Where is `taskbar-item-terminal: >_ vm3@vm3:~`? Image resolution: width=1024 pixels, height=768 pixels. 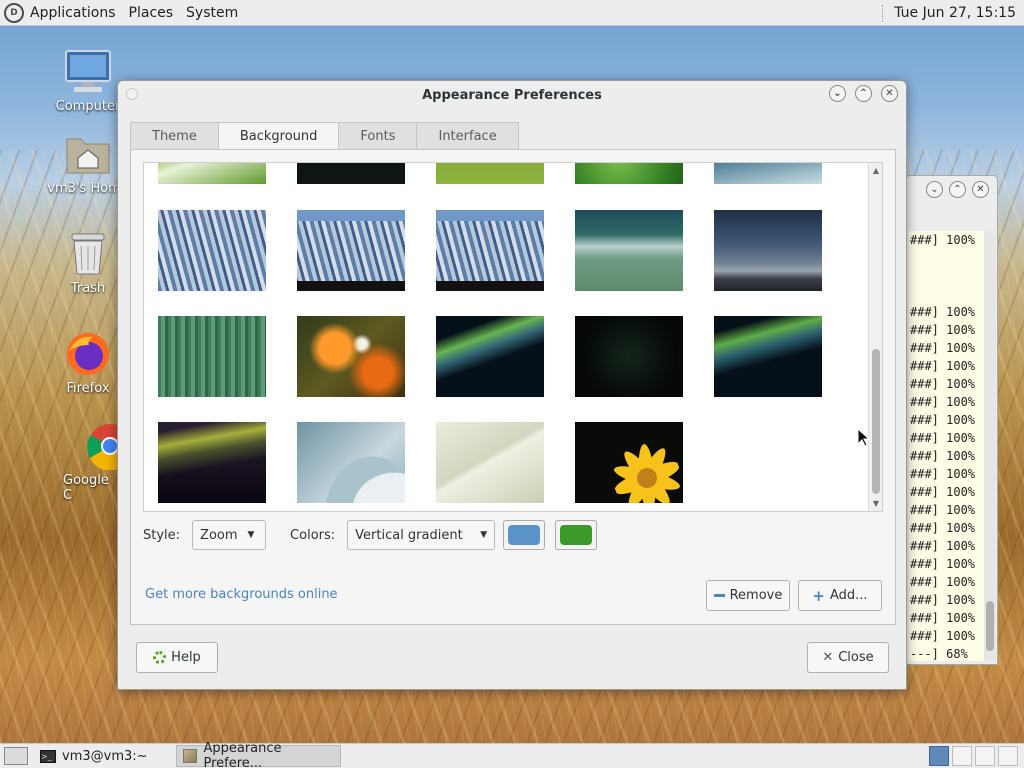 taskbar-item-terminal: >_ vm3@vm3:~ is located at coordinates (94, 756).